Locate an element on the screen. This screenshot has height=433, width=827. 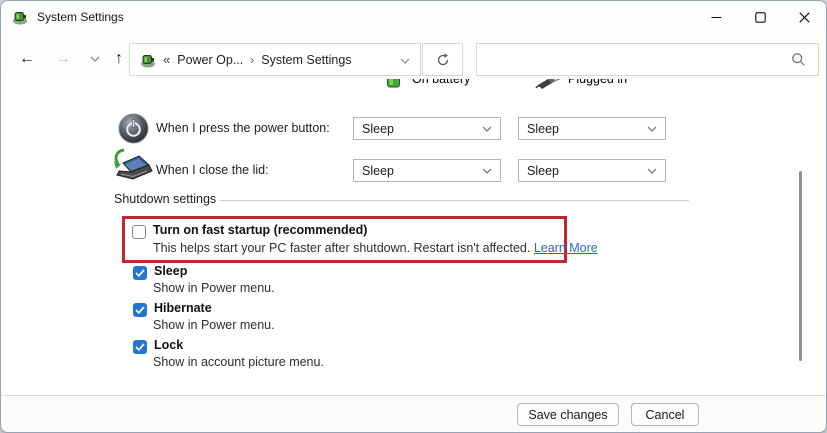
power-button-on-battery-select: Sleep is located at coordinates (427, 128).